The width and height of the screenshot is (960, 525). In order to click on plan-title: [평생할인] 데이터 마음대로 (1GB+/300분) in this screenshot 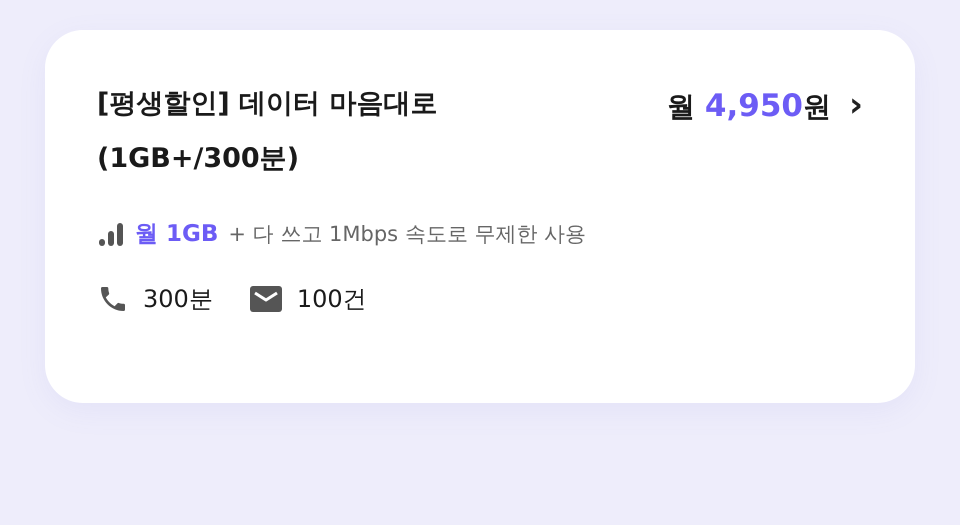, I will do `click(267, 131)`.